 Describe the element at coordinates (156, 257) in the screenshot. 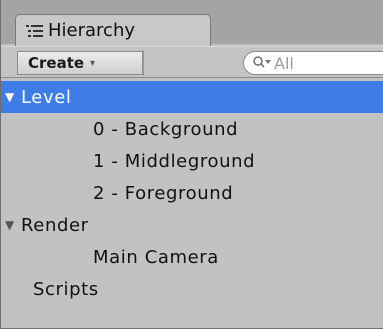

I see `tree-item-label: Main Camera` at that location.